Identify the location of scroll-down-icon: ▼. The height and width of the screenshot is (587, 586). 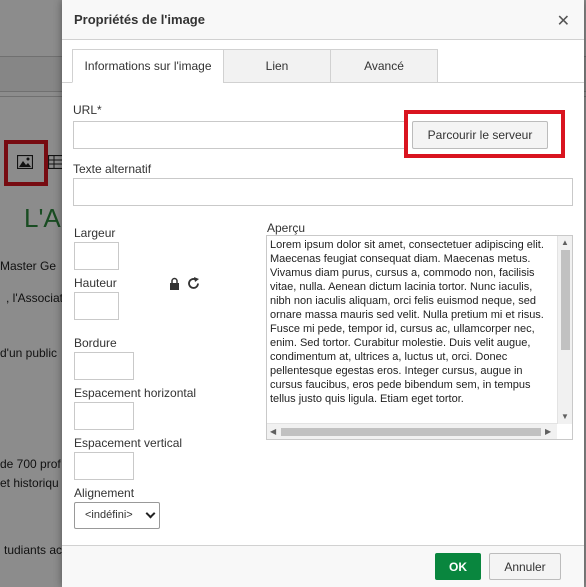
(565, 416).